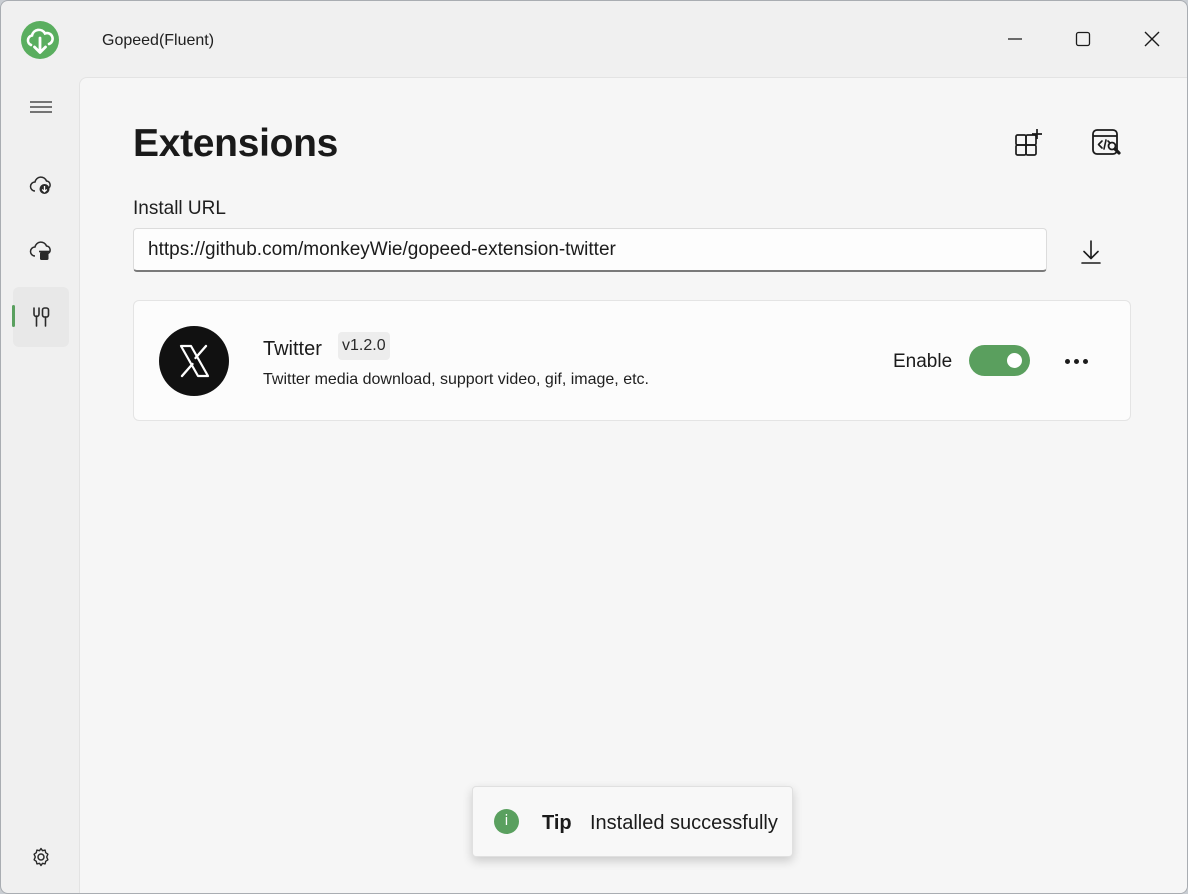  I want to click on app-logo-icon, so click(40, 40).